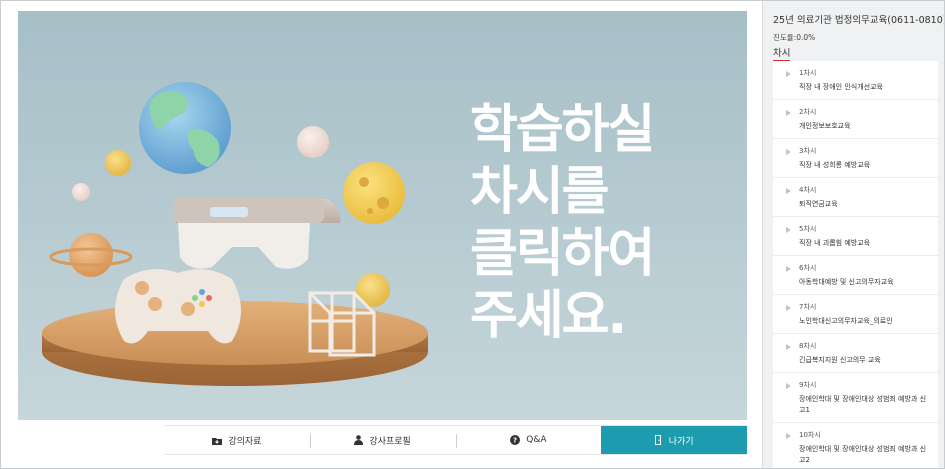 The width and height of the screenshot is (945, 469). What do you see at coordinates (859, 20) in the screenshot?
I see `course-title: 25년 의료기관 법정의무교육(0611-0810)` at bounding box center [859, 20].